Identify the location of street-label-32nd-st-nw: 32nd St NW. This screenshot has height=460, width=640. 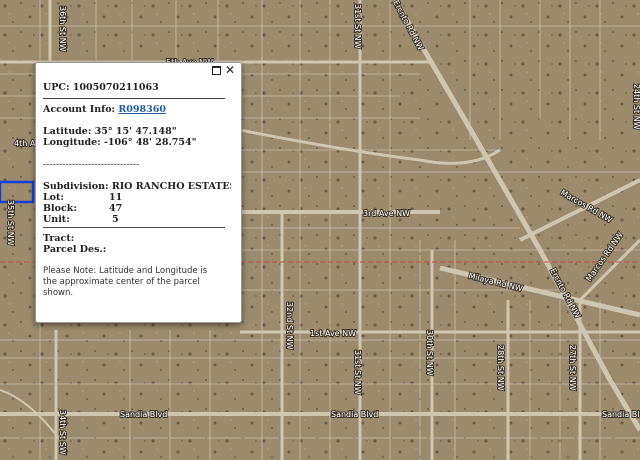
(289, 326).